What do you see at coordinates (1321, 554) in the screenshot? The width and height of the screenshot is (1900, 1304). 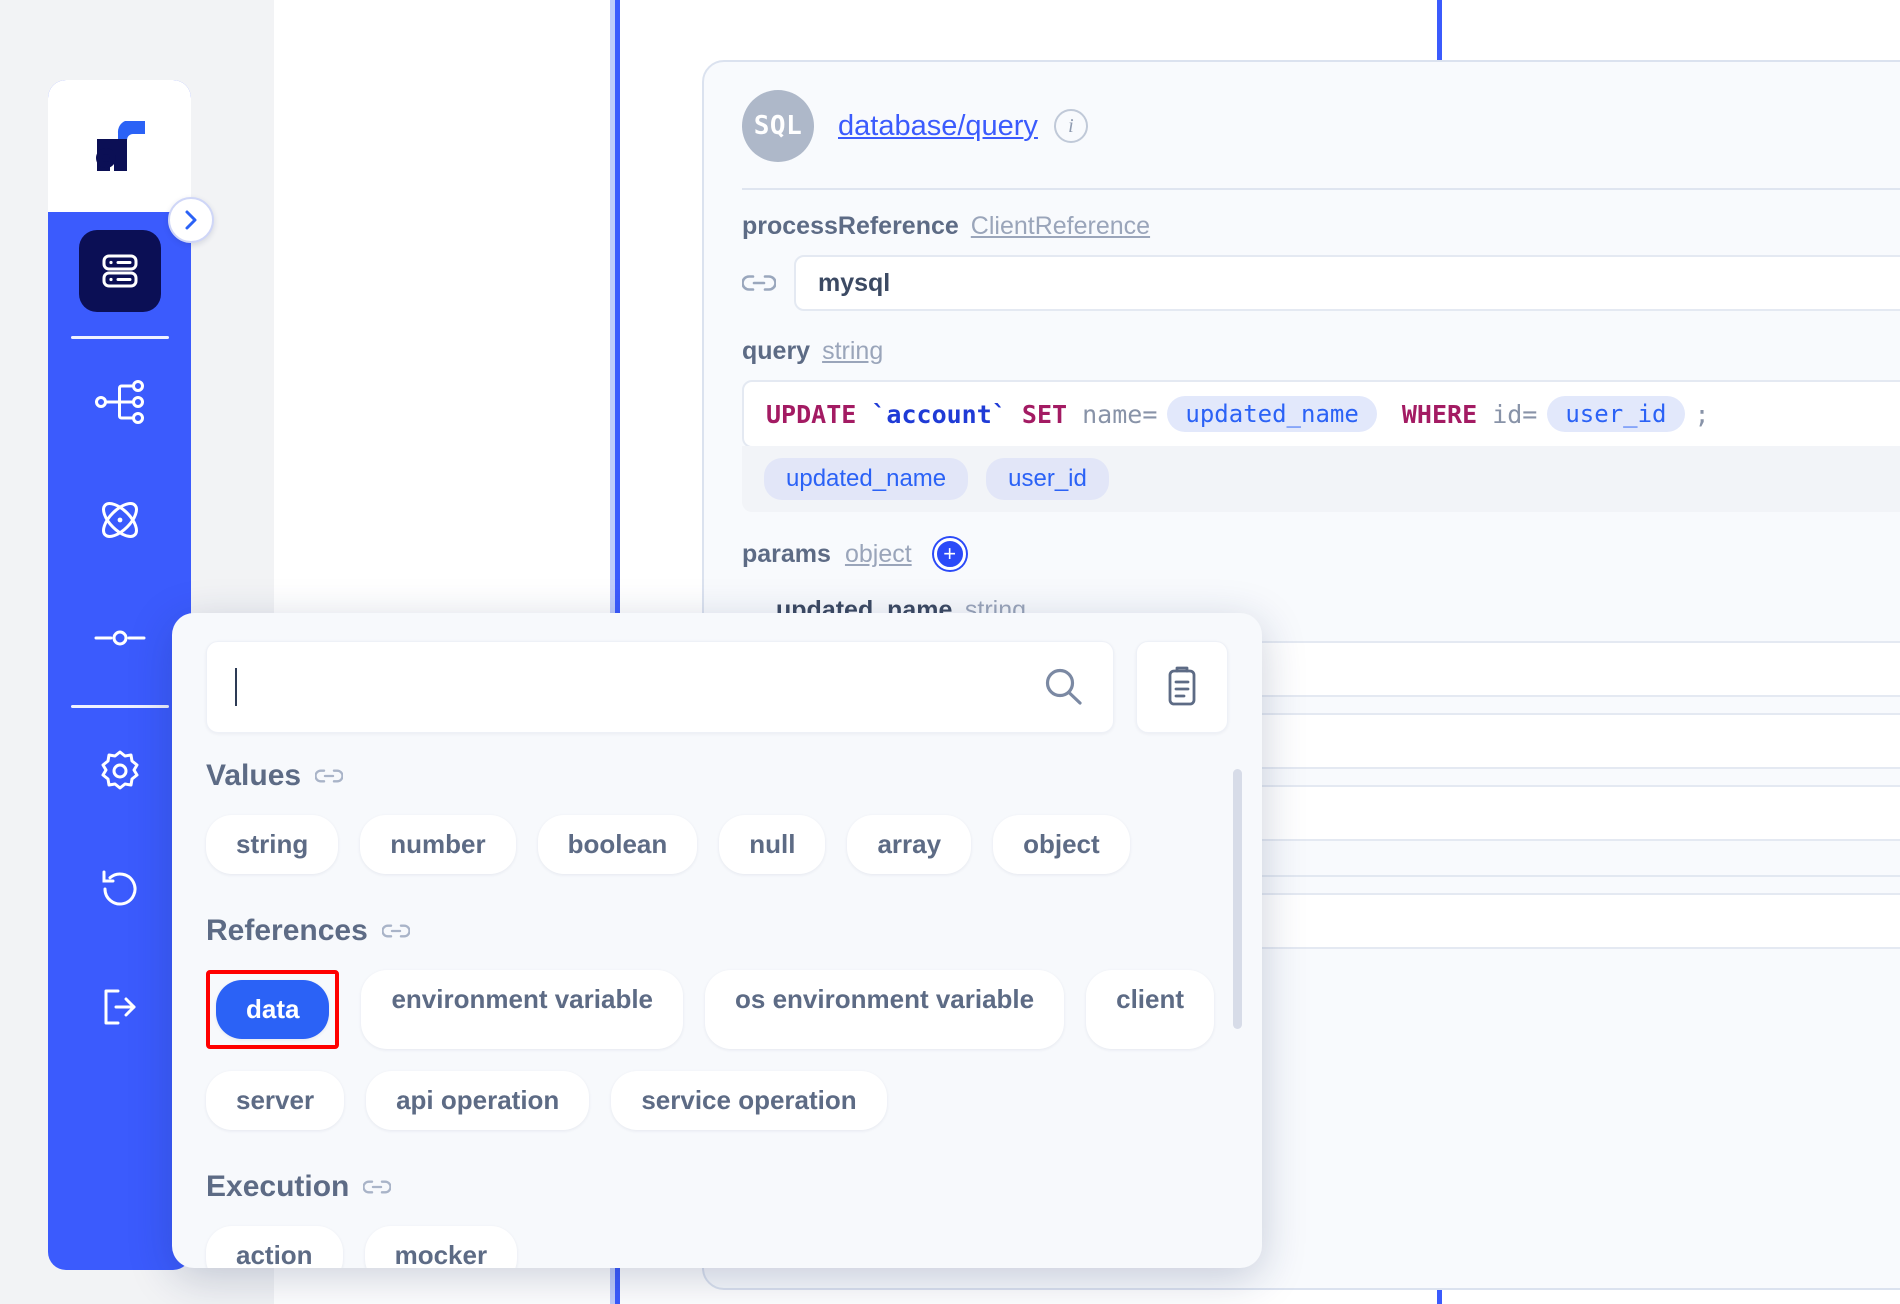 I see `params-row: params object +` at bounding box center [1321, 554].